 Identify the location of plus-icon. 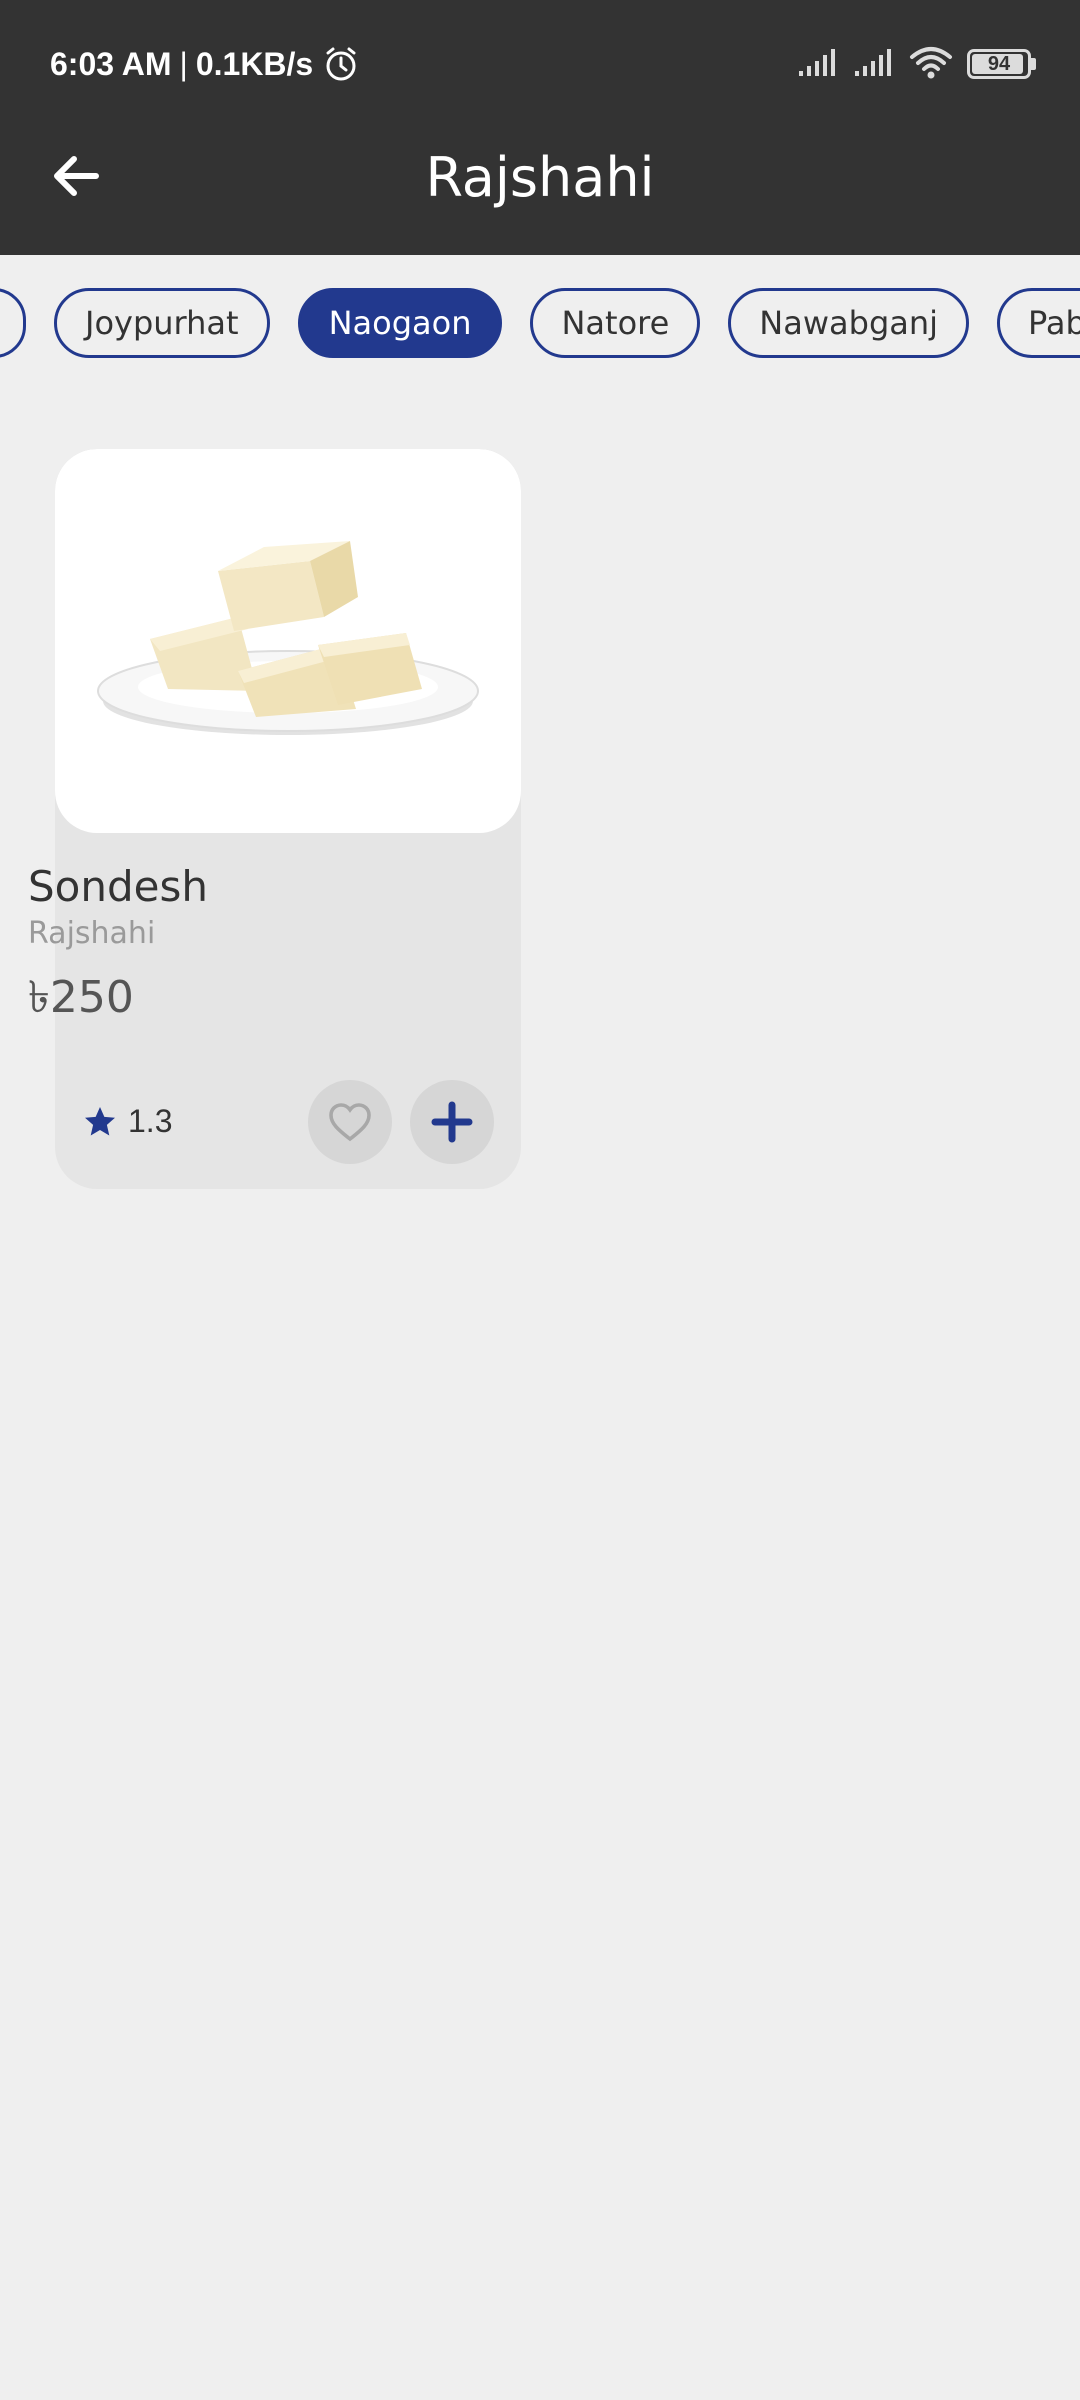
(452, 1122).